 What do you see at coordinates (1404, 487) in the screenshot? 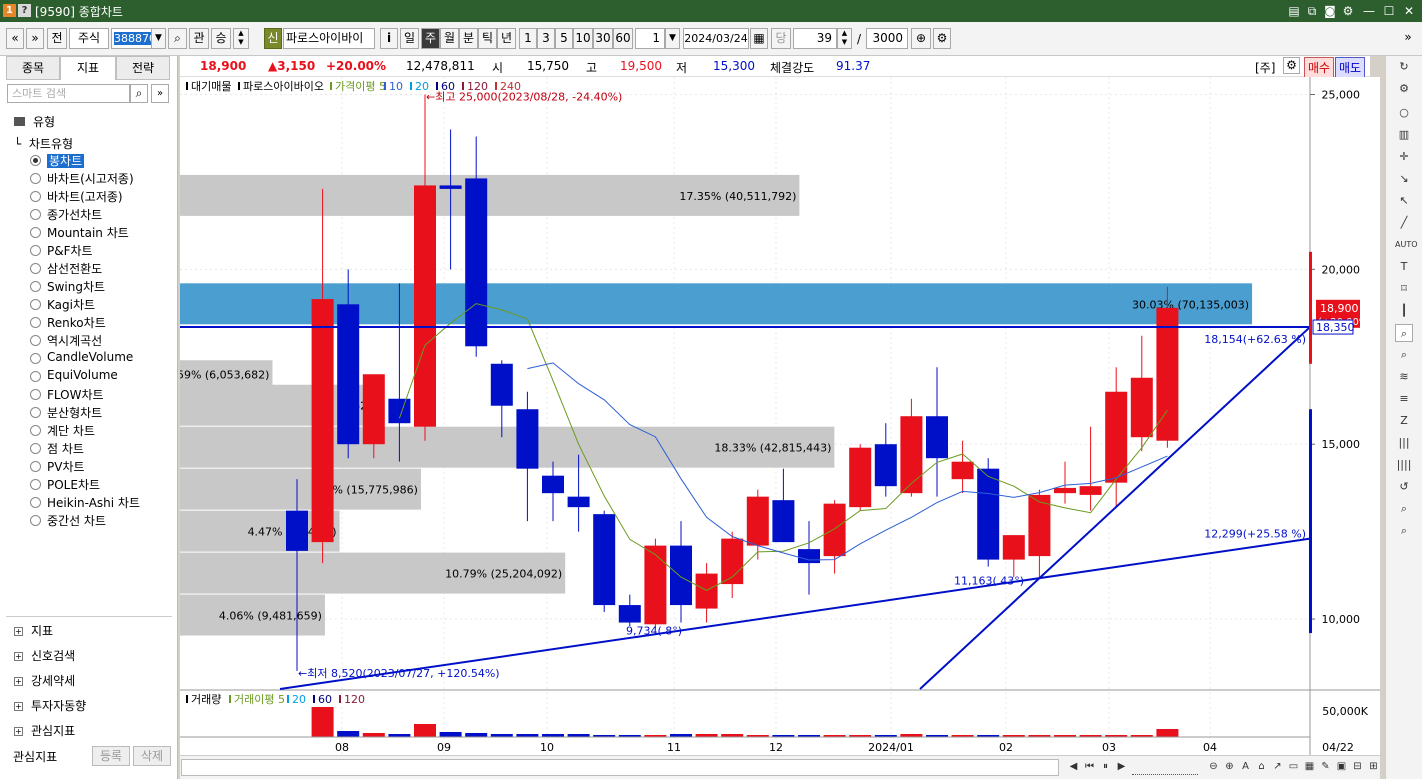
I see `undo-icon: ↺` at bounding box center [1404, 487].